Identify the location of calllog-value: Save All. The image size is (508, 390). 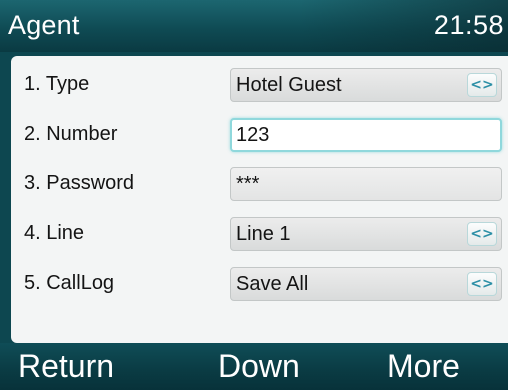
(272, 284).